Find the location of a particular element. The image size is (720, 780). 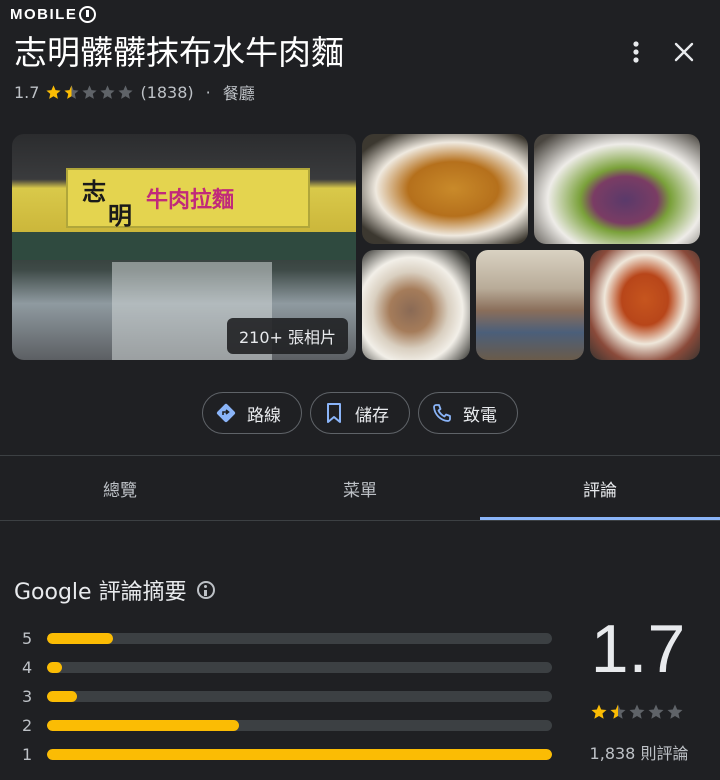

sign-char-1: 志 is located at coordinates (94, 192).